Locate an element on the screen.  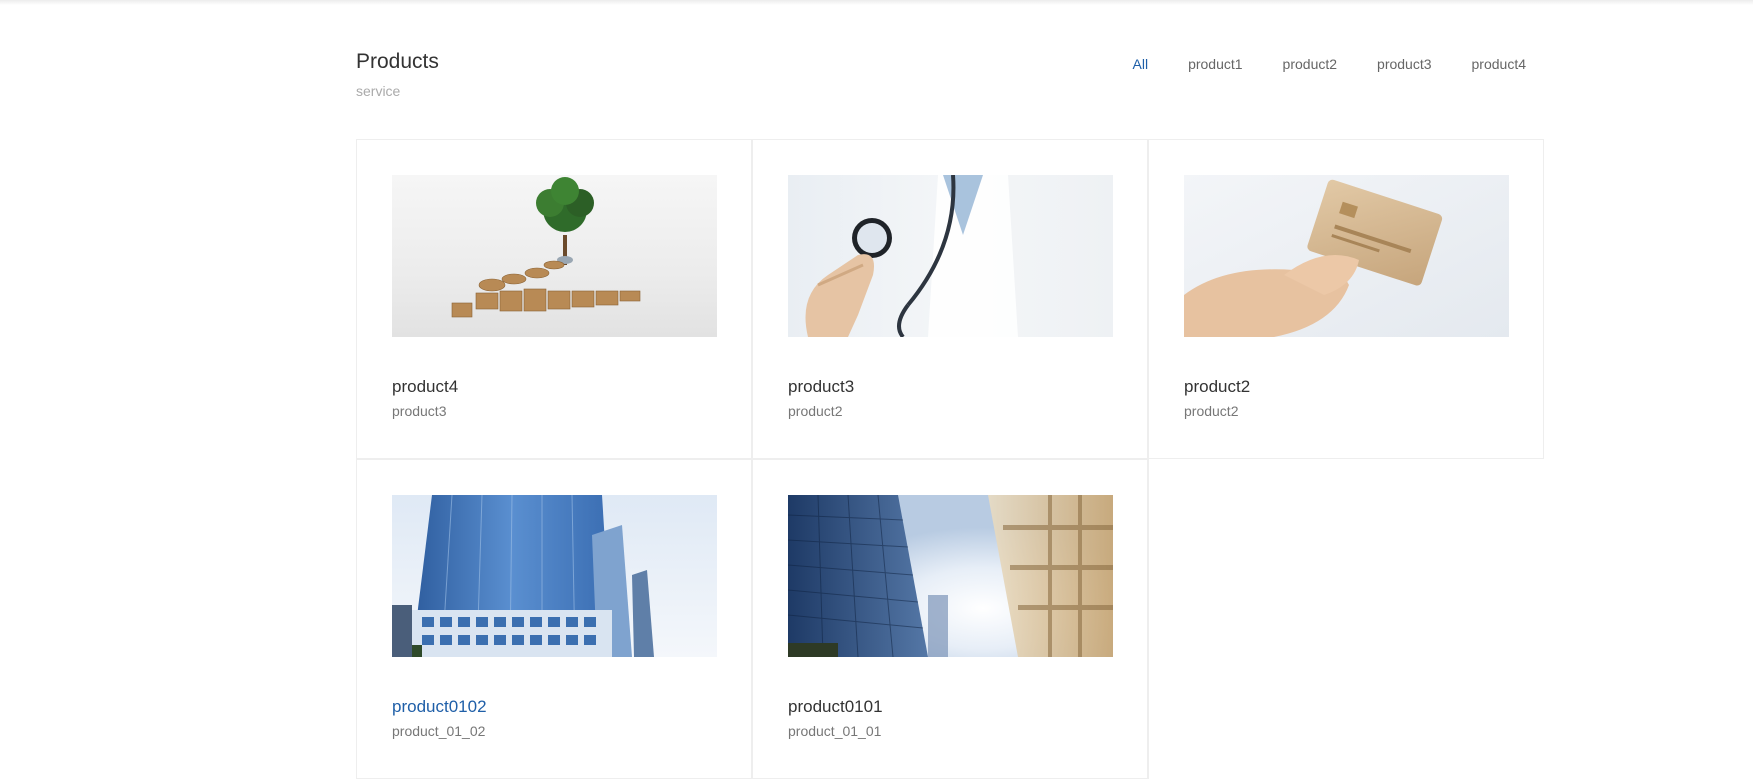
product-card: product2 product2 is located at coordinates (1346, 299).